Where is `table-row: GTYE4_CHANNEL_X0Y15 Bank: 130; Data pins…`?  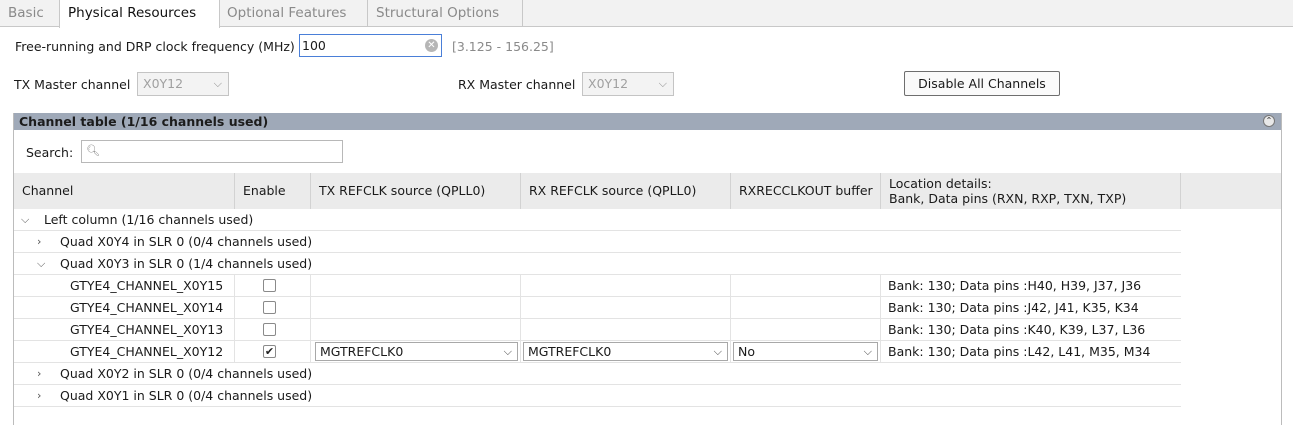
table-row: GTYE4_CHANNEL_X0Y15 Bank: 130; Data pins… is located at coordinates (597, 286).